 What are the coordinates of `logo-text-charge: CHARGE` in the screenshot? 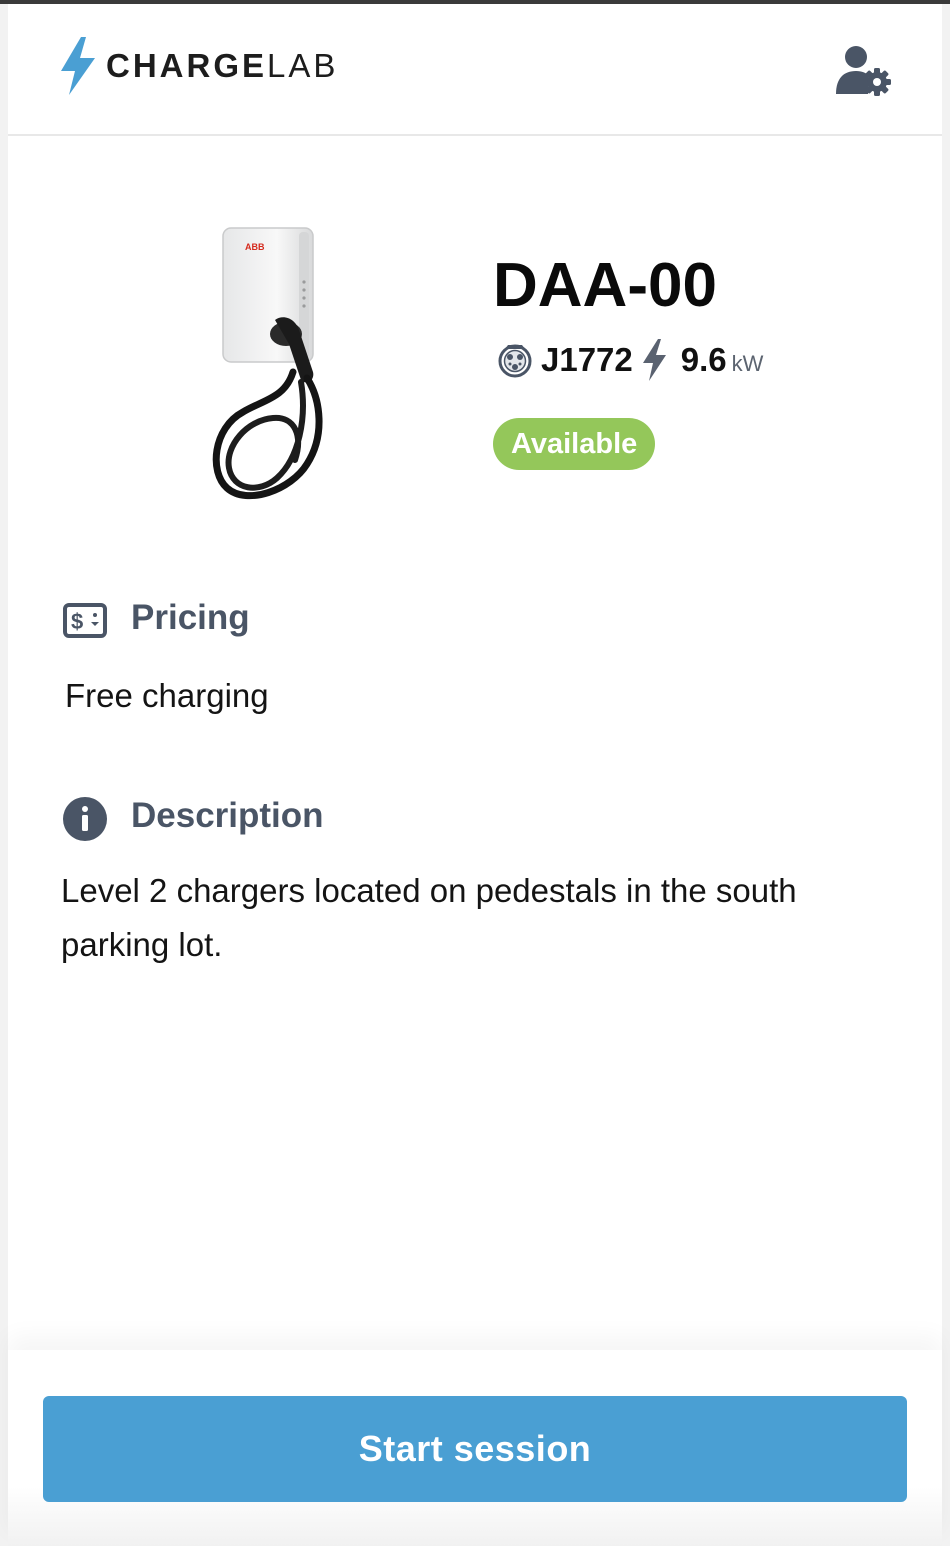 It's located at (187, 65).